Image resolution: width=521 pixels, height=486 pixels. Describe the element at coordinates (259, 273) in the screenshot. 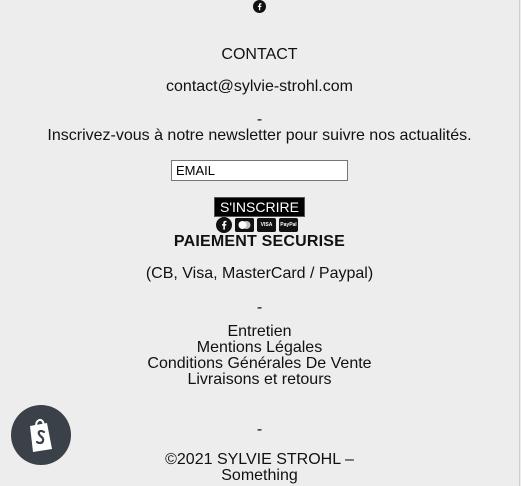

I see `payment-subtitle: (CB, Visa, MasterCard / Paypal)` at that location.